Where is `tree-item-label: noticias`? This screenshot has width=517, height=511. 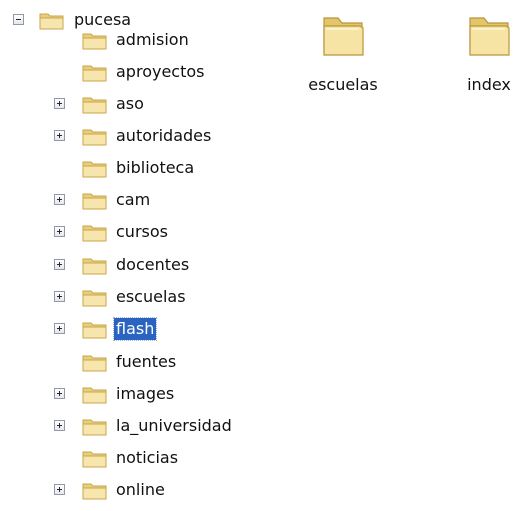 tree-item-label: noticias is located at coordinates (147, 458).